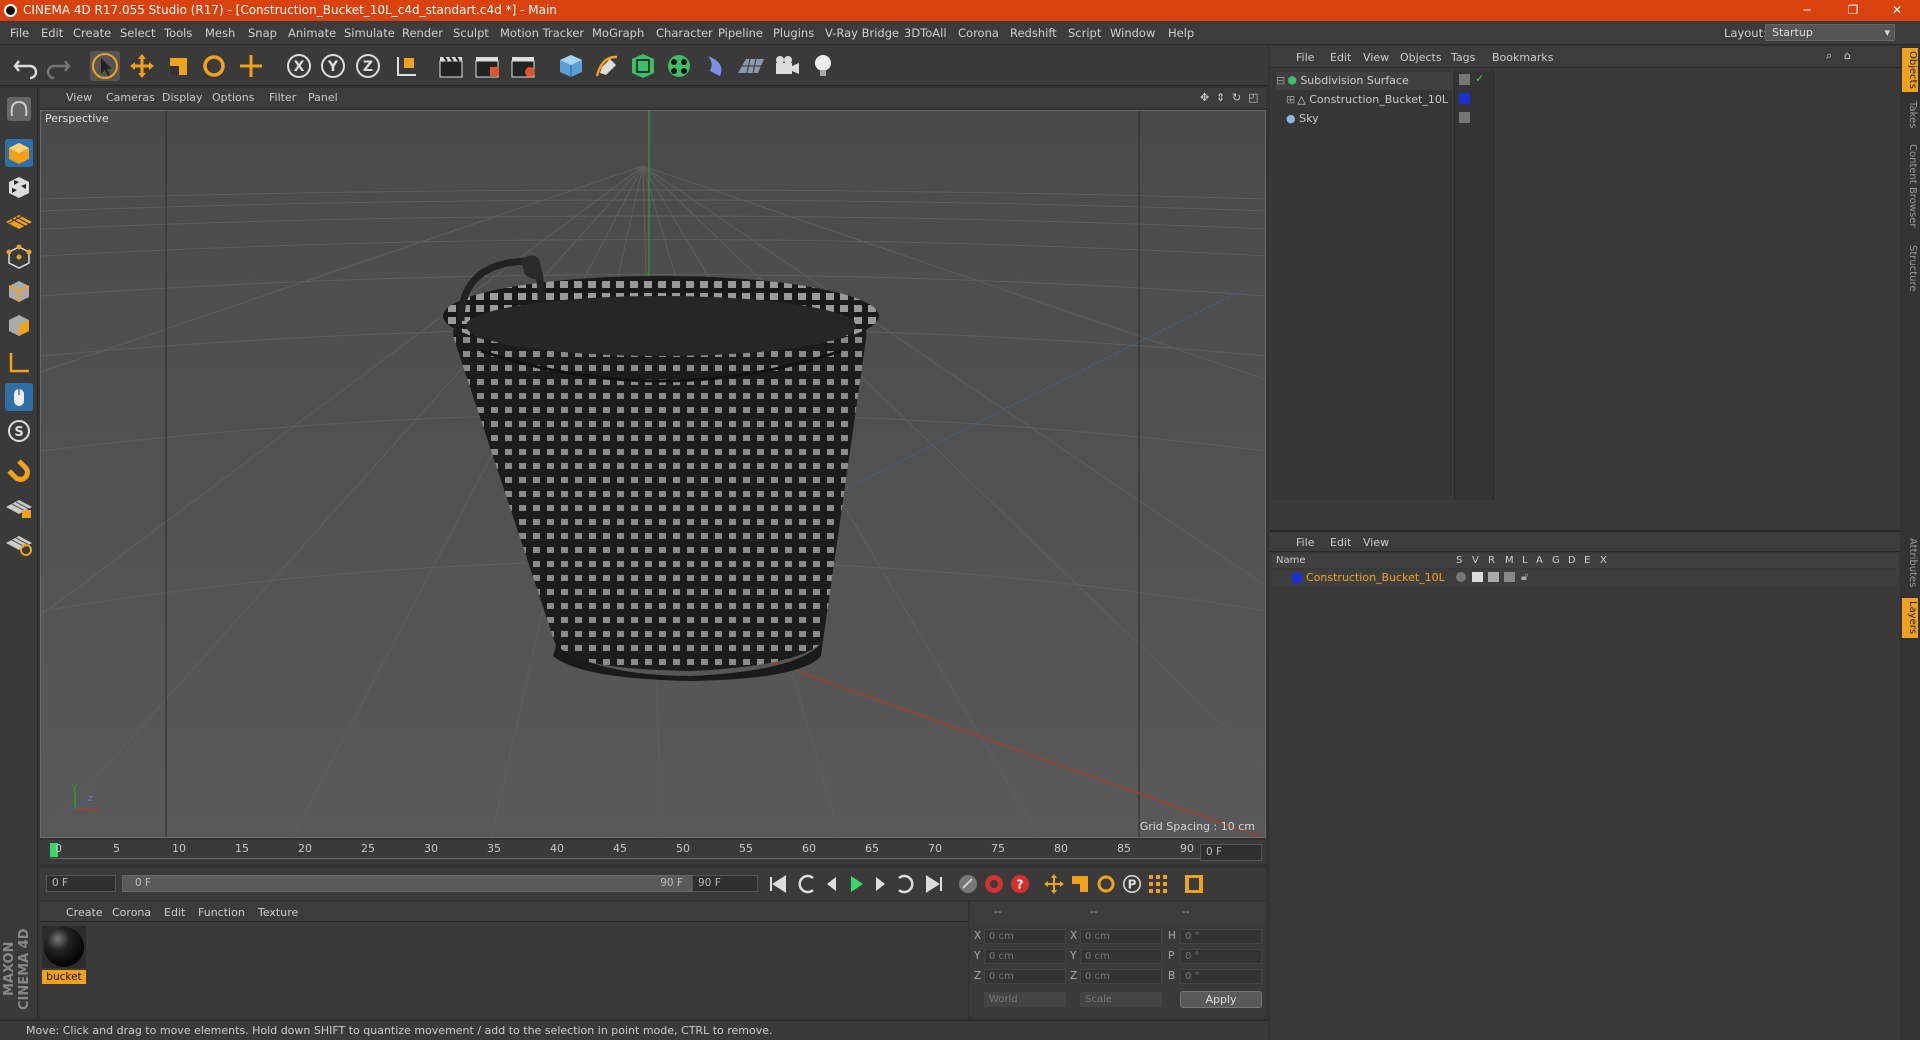 The image size is (1920, 1040). I want to click on layer-manager-toggle, so click(1509, 577).